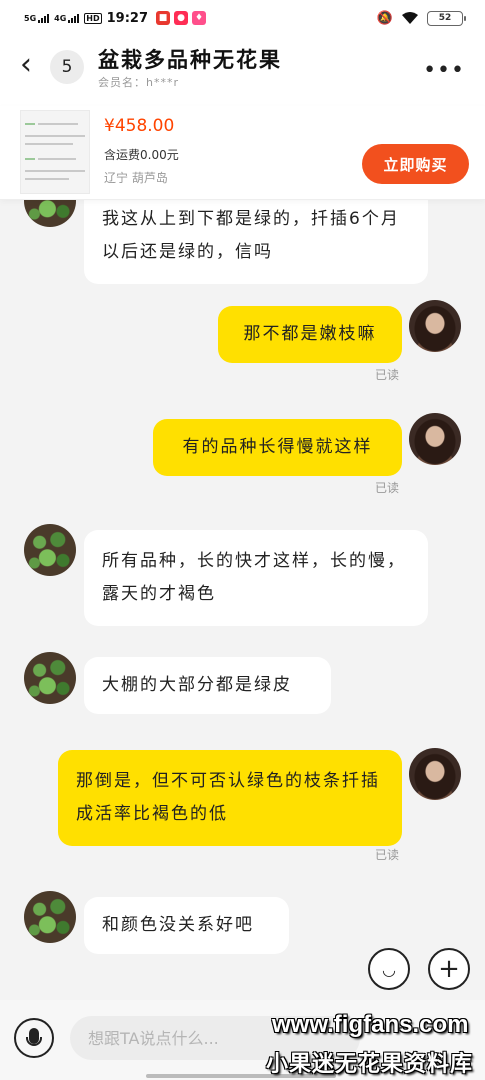 Image resolution: width=485 pixels, height=1080 pixels. Describe the element at coordinates (277, 447) in the screenshot. I see `message-bubble: 有的品种长得慢就这样` at that location.